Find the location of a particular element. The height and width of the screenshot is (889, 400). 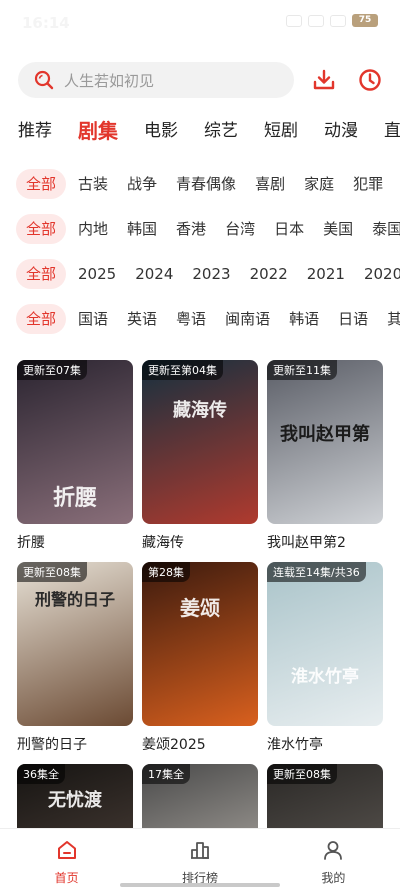

tab-live: 直 is located at coordinates (392, 131).